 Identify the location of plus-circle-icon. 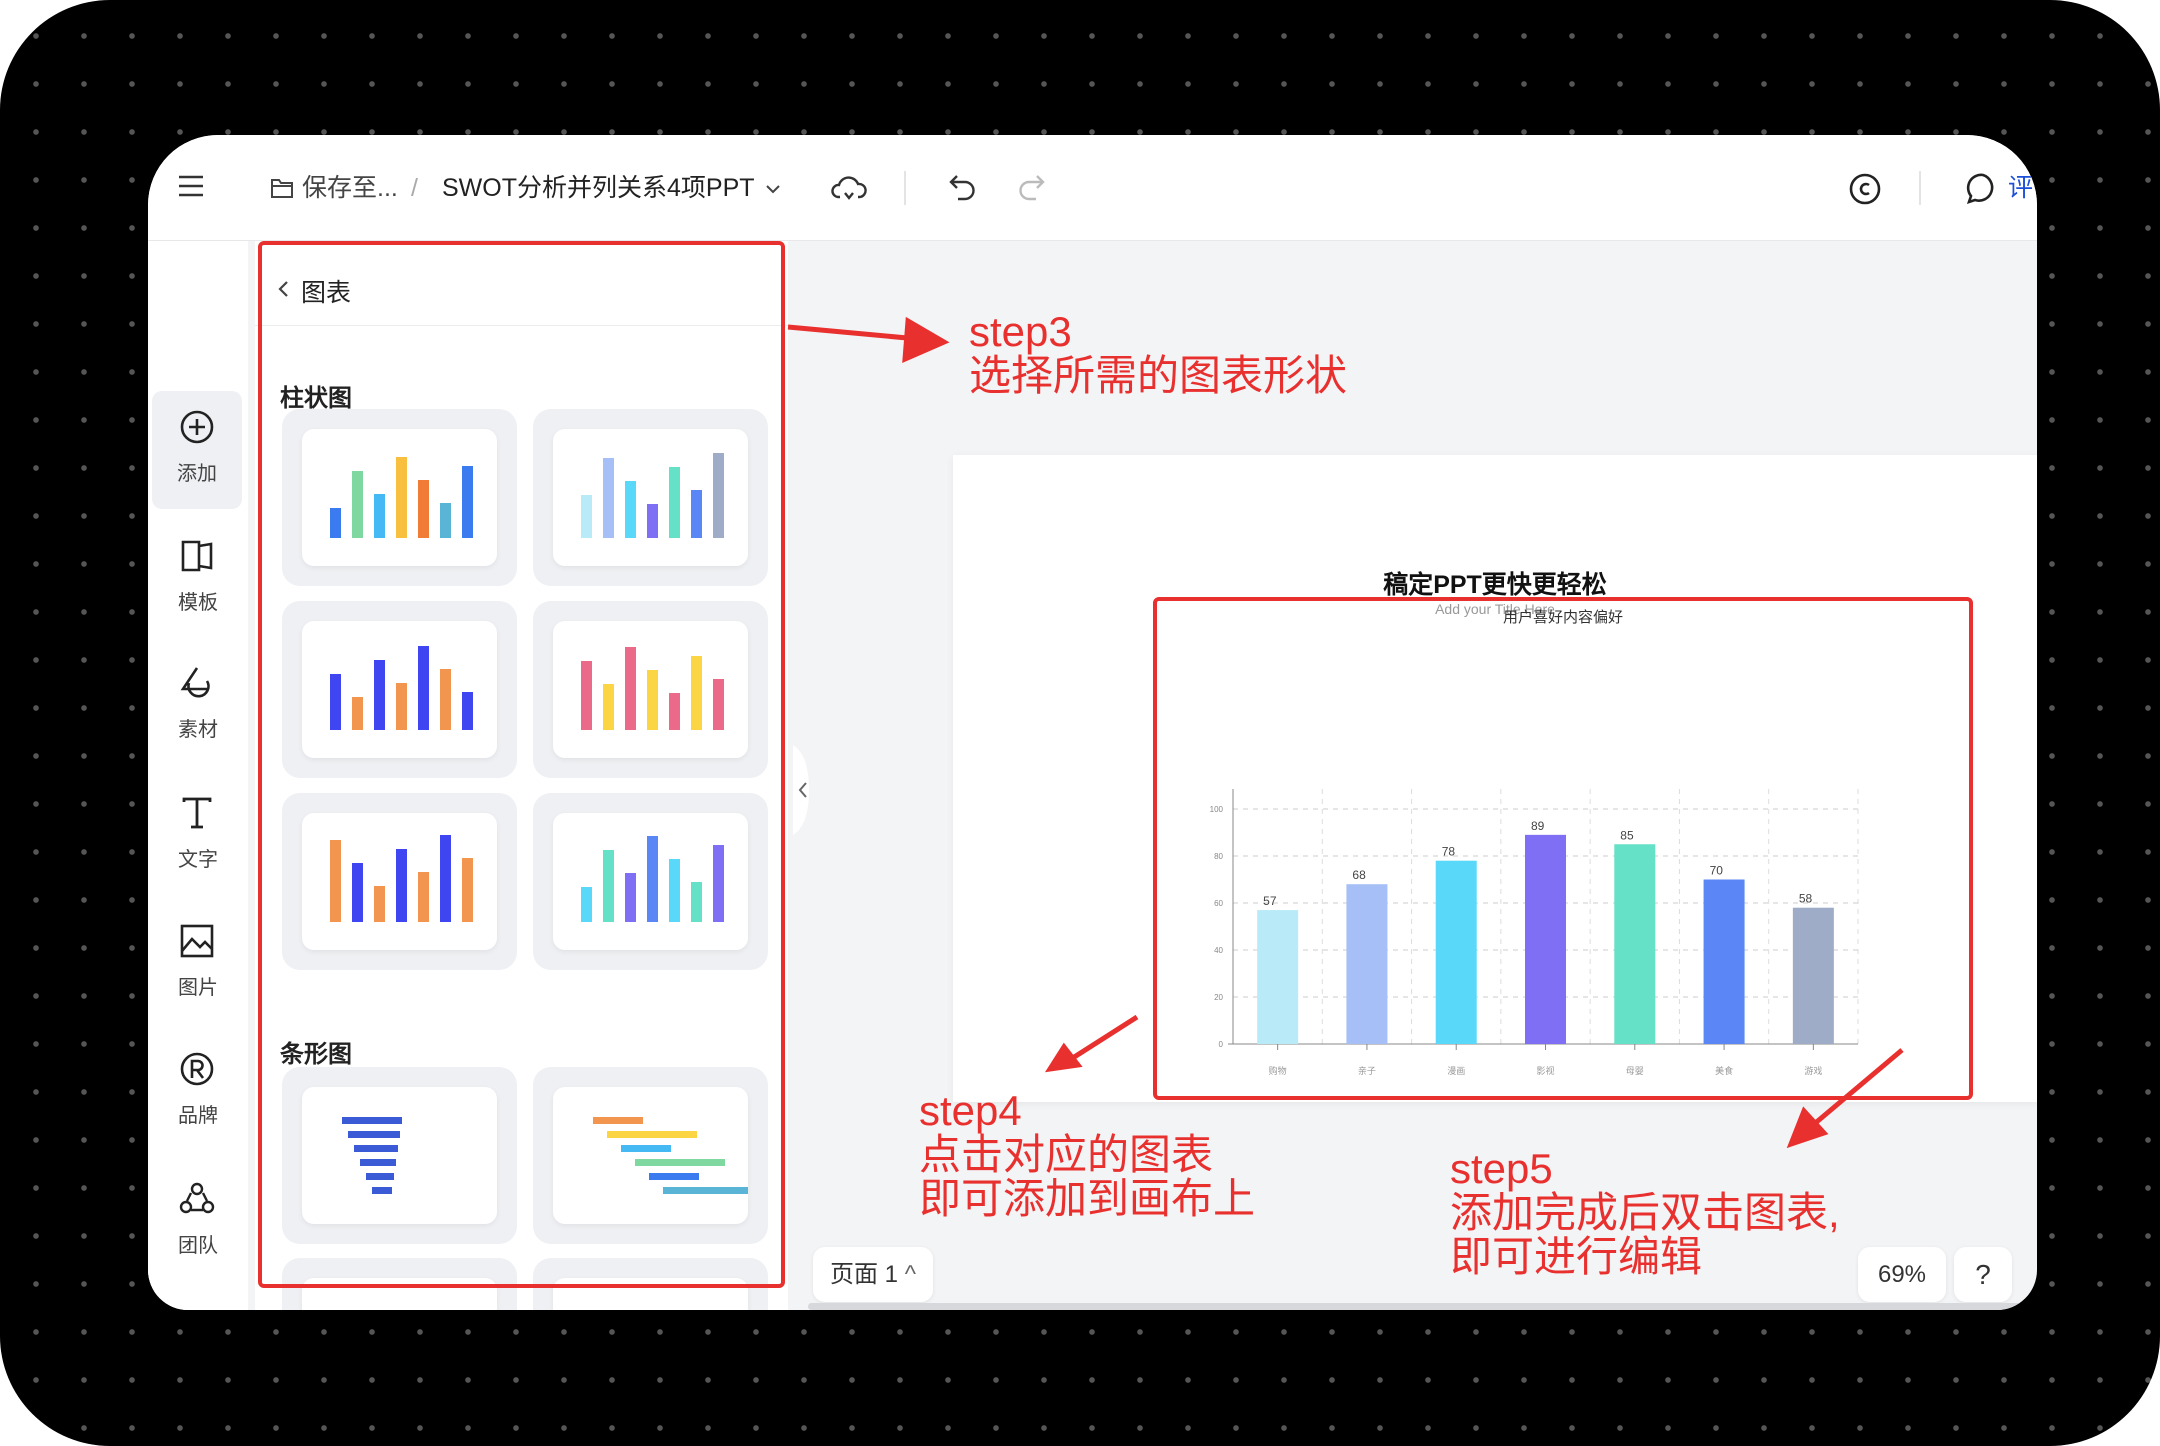
(197, 427).